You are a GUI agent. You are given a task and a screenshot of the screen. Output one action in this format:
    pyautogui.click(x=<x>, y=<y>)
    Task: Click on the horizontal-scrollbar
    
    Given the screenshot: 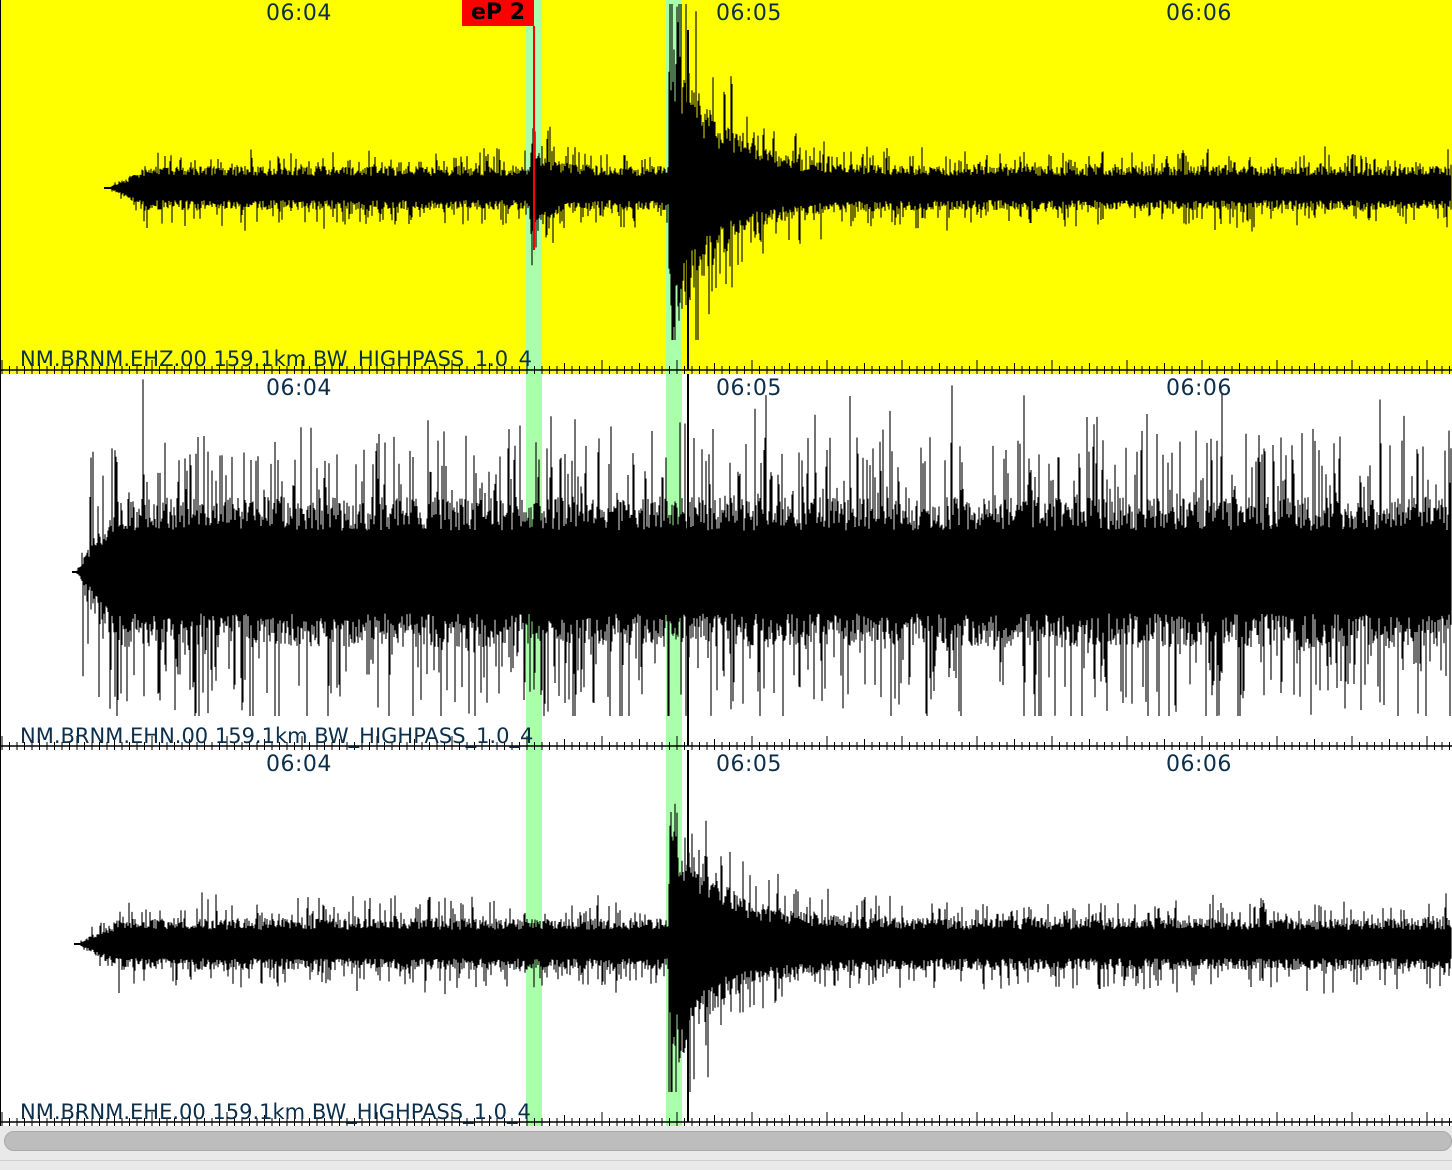 What is the action you would take?
    pyautogui.click(x=726, y=1148)
    